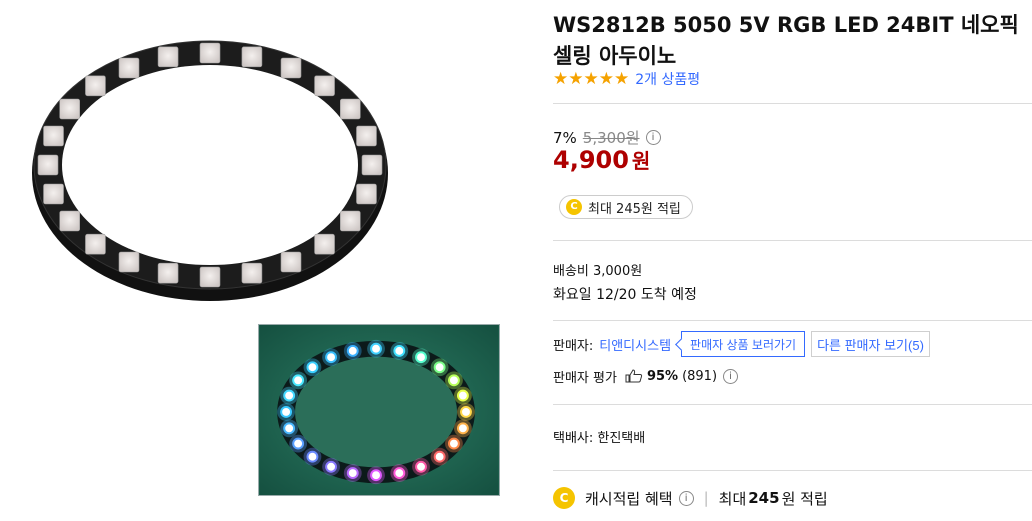 The height and width of the screenshot is (521, 1032). Describe the element at coordinates (599, 438) in the screenshot. I see `courier-info: 택배사: 한진택배` at that location.